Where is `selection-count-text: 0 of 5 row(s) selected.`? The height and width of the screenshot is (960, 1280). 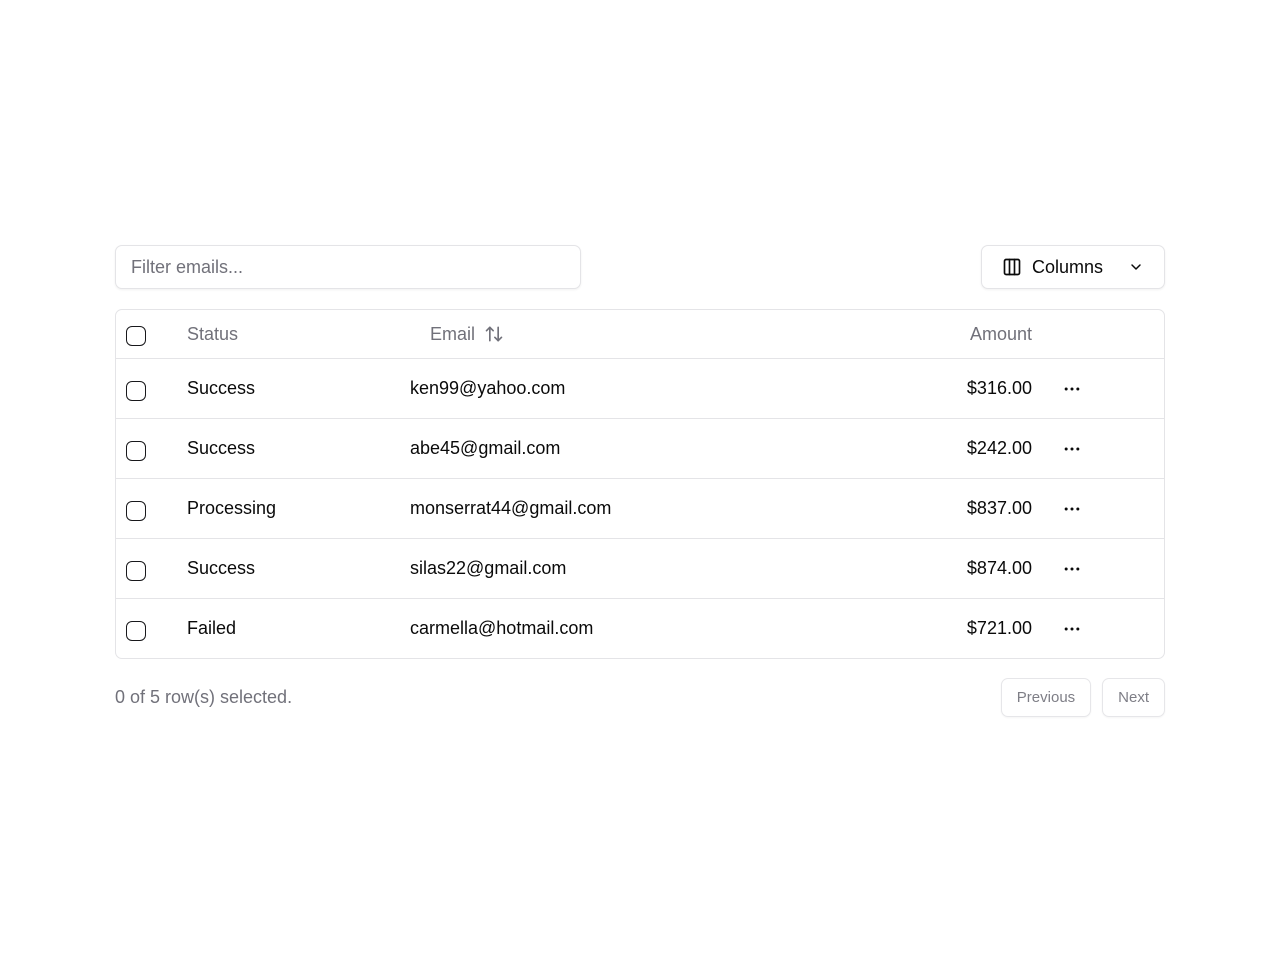
selection-count-text: 0 of 5 row(s) selected. is located at coordinates (204, 696).